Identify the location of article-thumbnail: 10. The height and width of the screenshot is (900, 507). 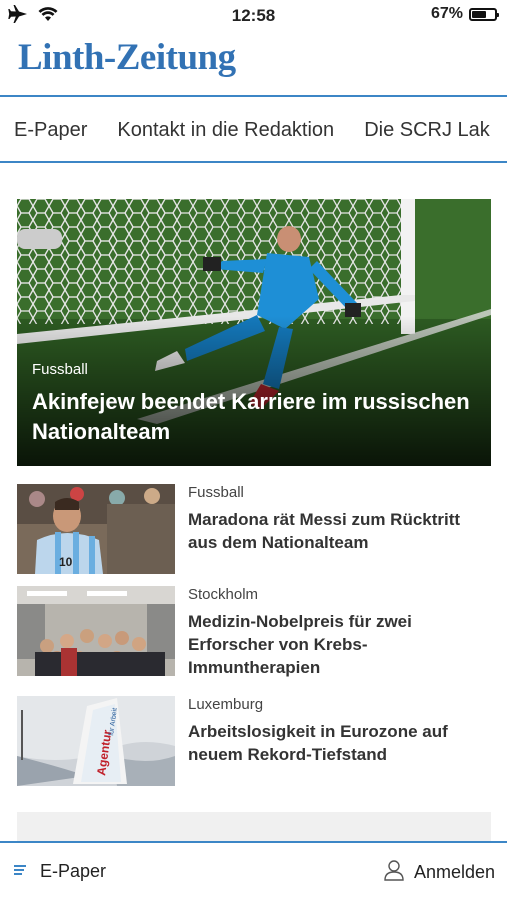
(96, 529).